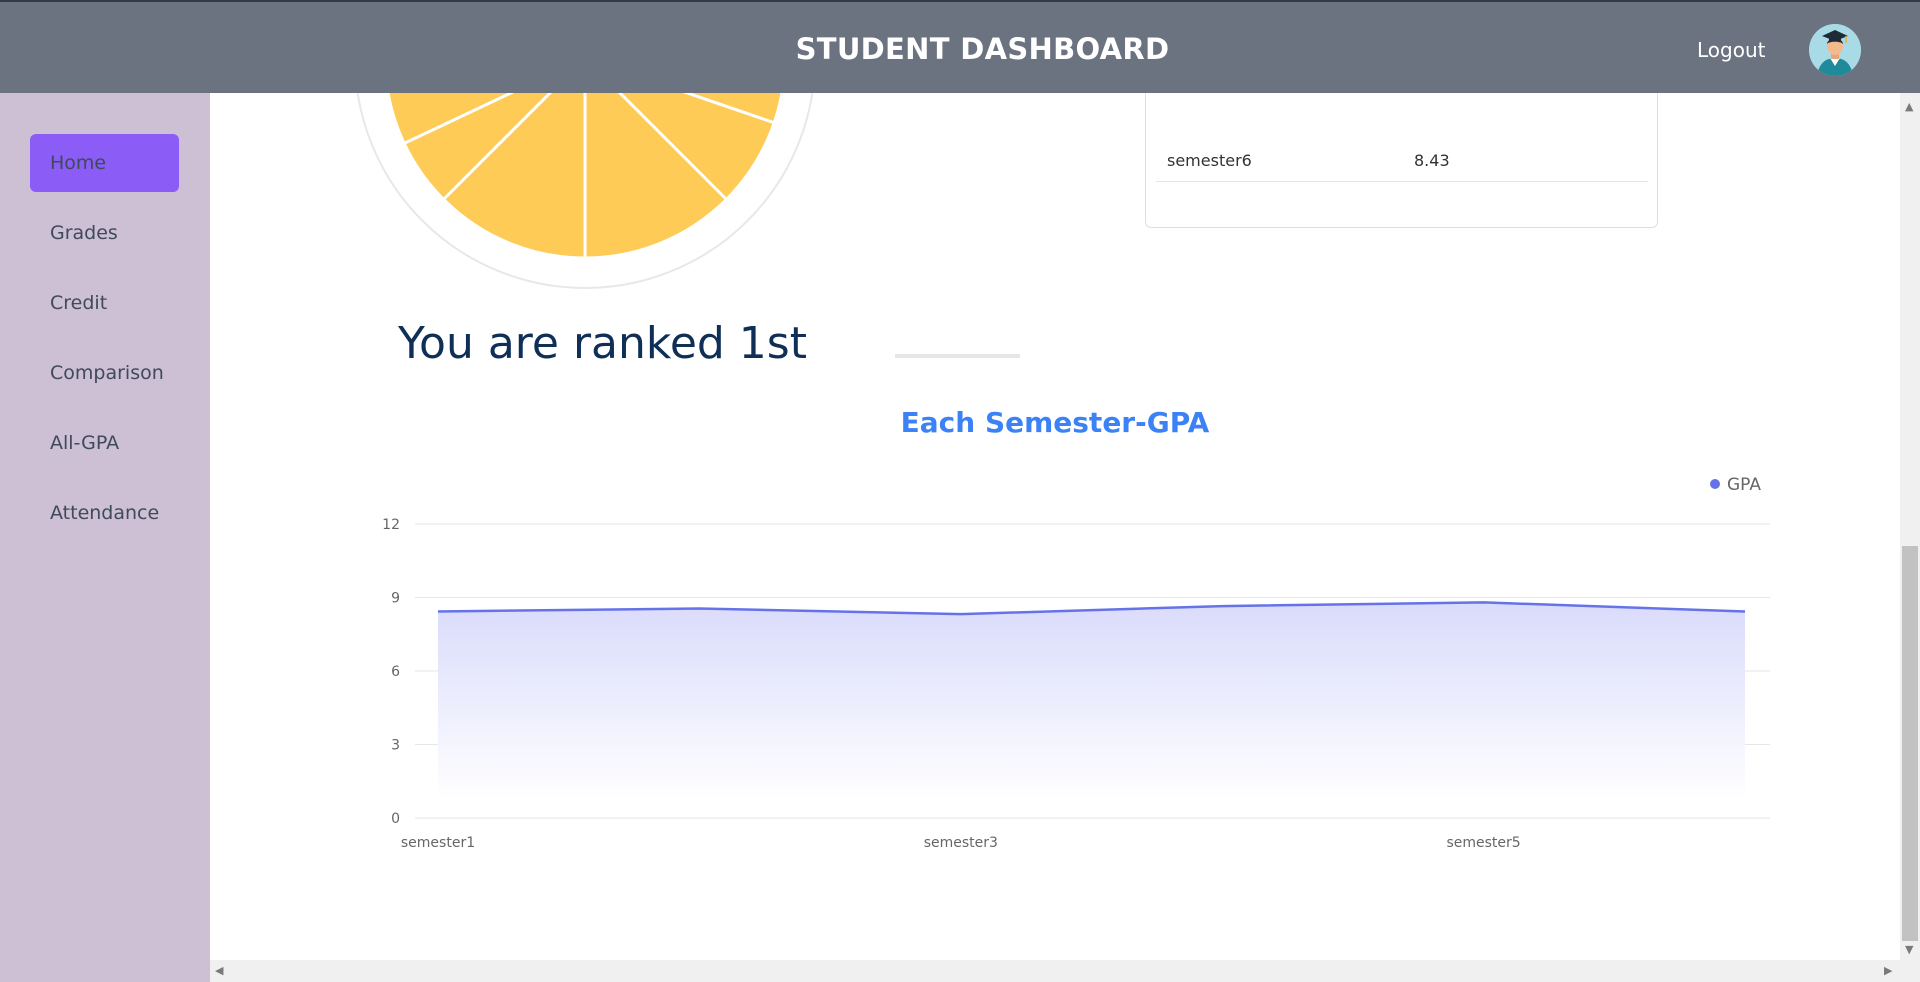 The image size is (1920, 982). What do you see at coordinates (104, 163) in the screenshot?
I see `sidebar-item-home: Home` at bounding box center [104, 163].